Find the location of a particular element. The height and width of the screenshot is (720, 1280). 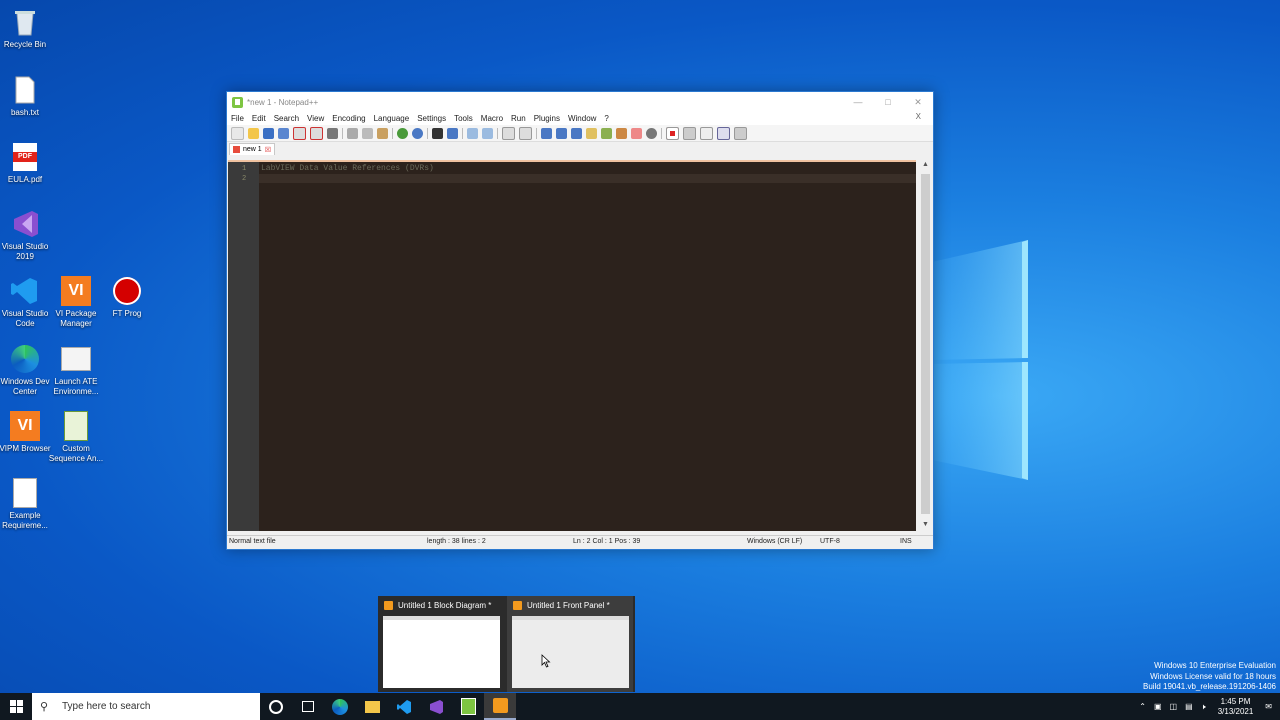

menu-language: Language is located at coordinates (392, 118).